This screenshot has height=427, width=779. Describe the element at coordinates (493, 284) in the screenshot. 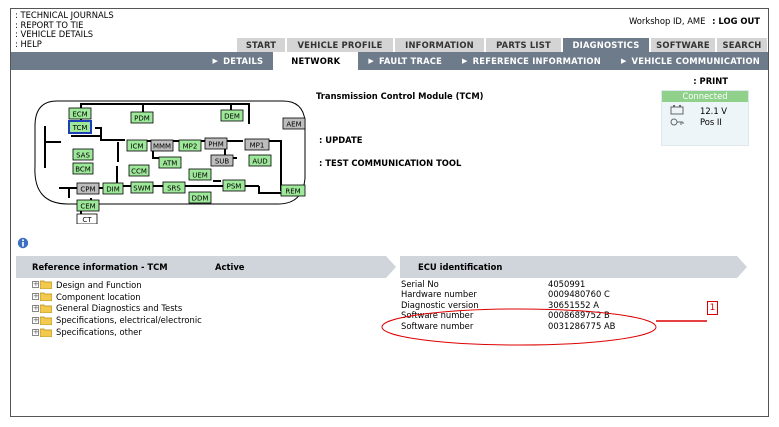

I see `ecu-row: Serial No 4050991` at that location.